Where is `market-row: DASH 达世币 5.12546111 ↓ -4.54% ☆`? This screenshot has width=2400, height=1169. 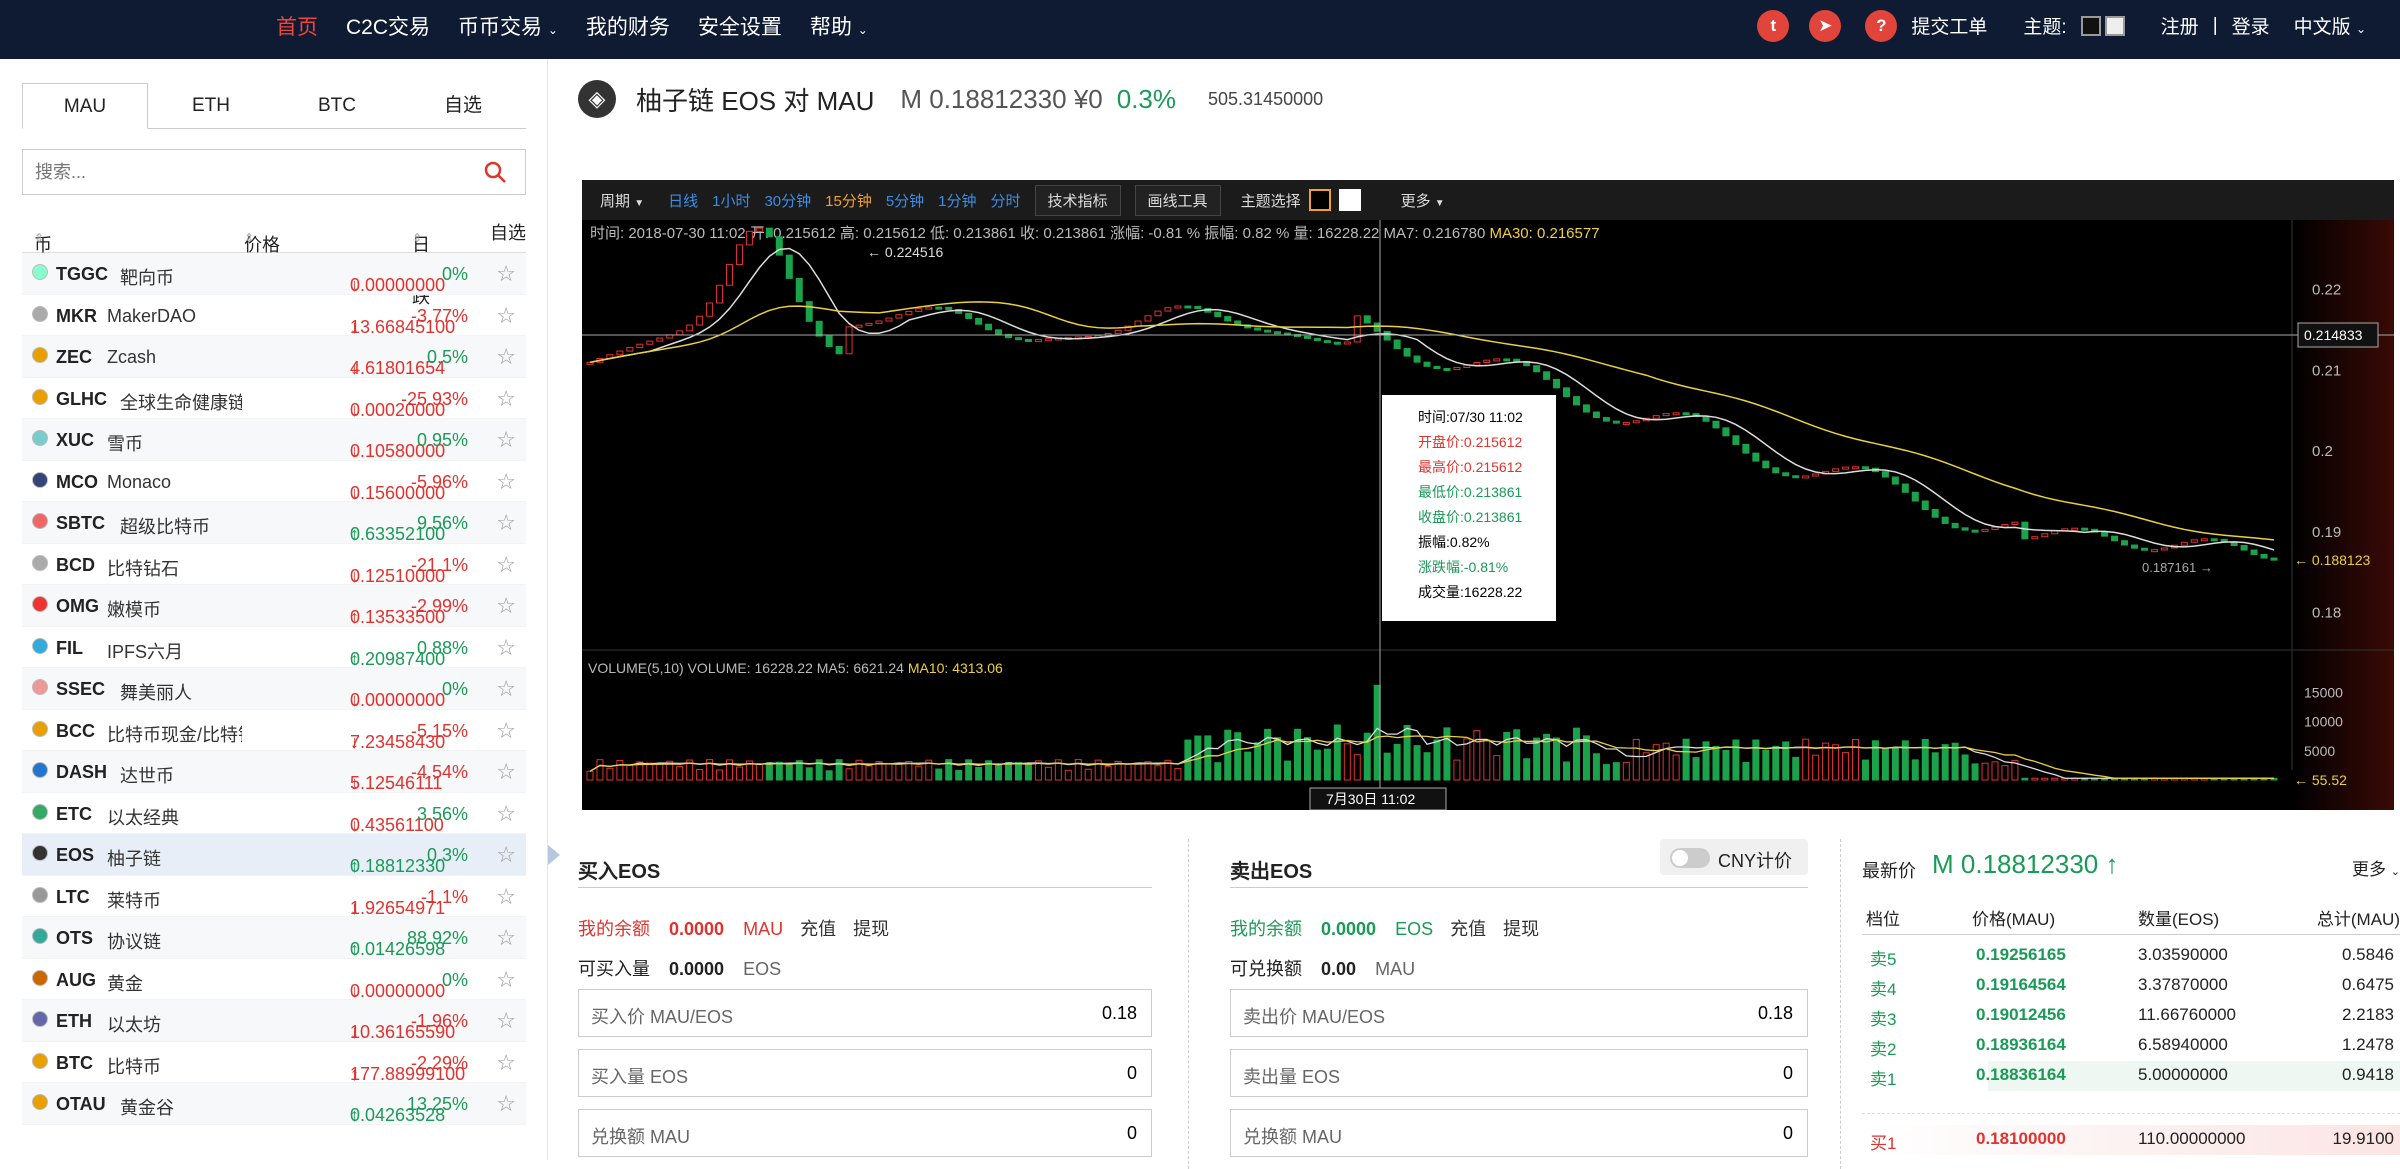 market-row: DASH 达世币 5.12546111 ↓ -4.54% ☆ is located at coordinates (274, 772).